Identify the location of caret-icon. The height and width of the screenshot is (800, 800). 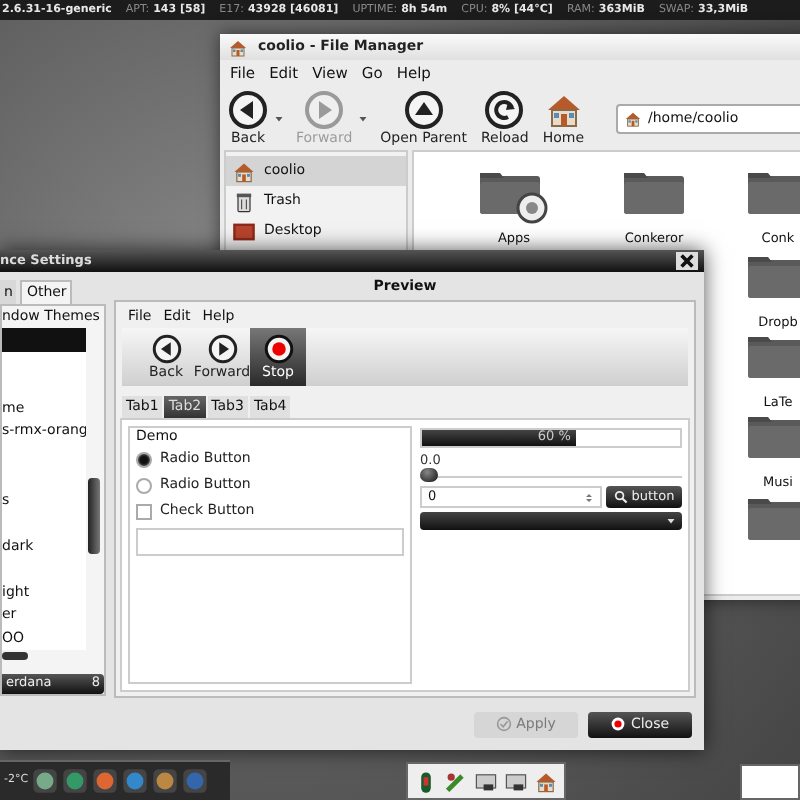
(671, 521).